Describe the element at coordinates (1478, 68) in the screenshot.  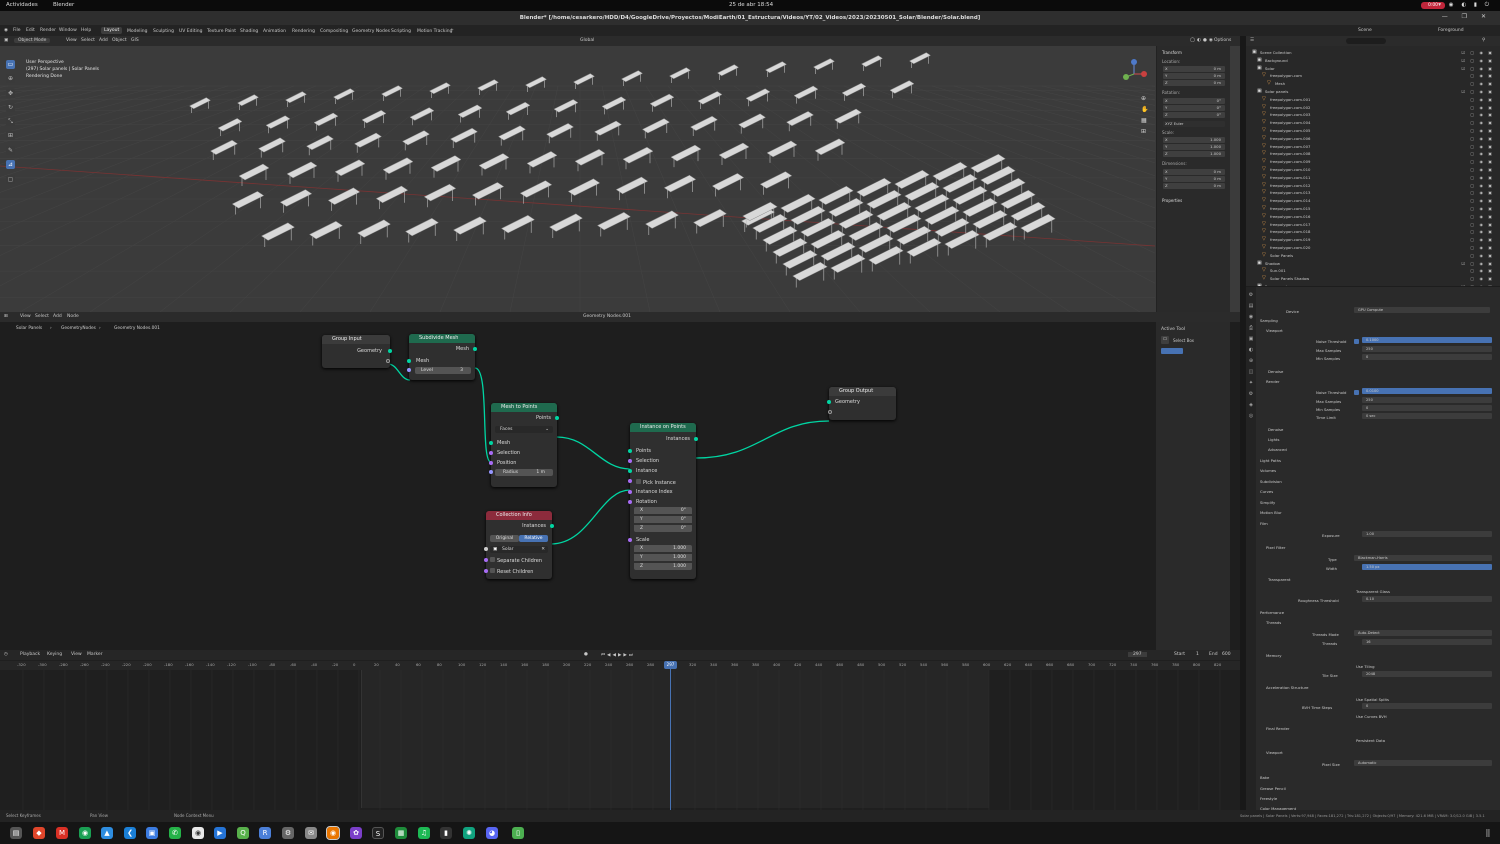
I see `visibility-toggle-icons: ☑ ▢ ◉ ▣` at that location.